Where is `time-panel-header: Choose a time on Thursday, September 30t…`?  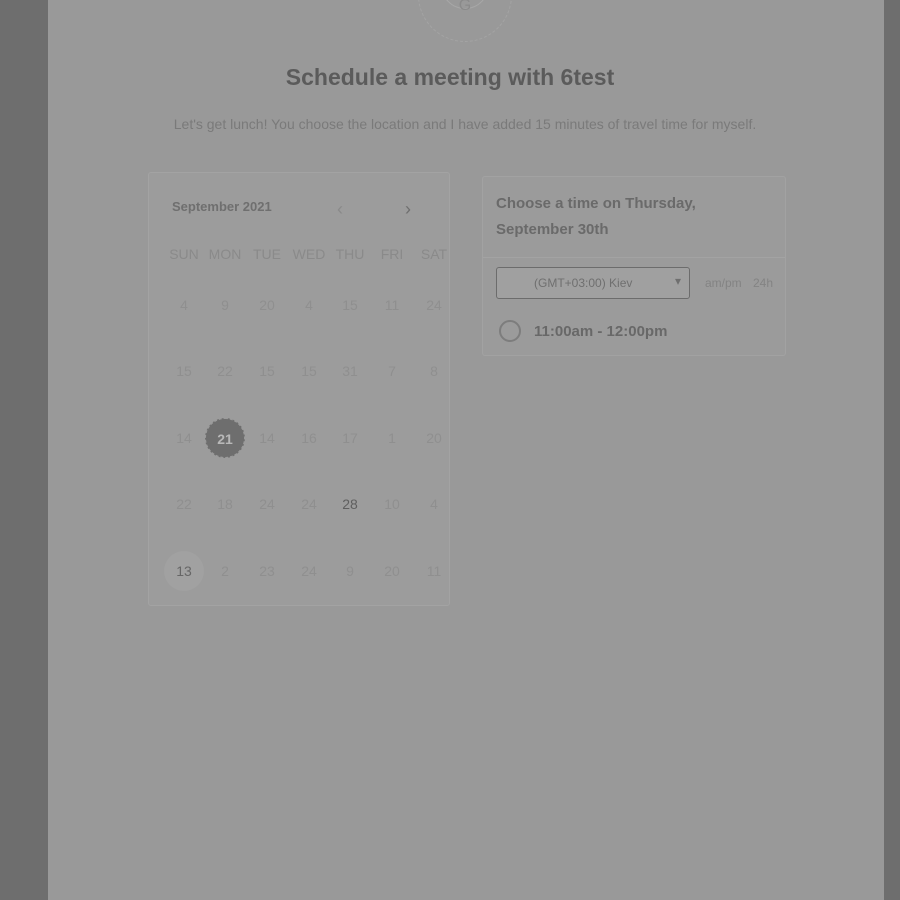 time-panel-header: Choose a time on Thursday, September 30t… is located at coordinates (596, 216).